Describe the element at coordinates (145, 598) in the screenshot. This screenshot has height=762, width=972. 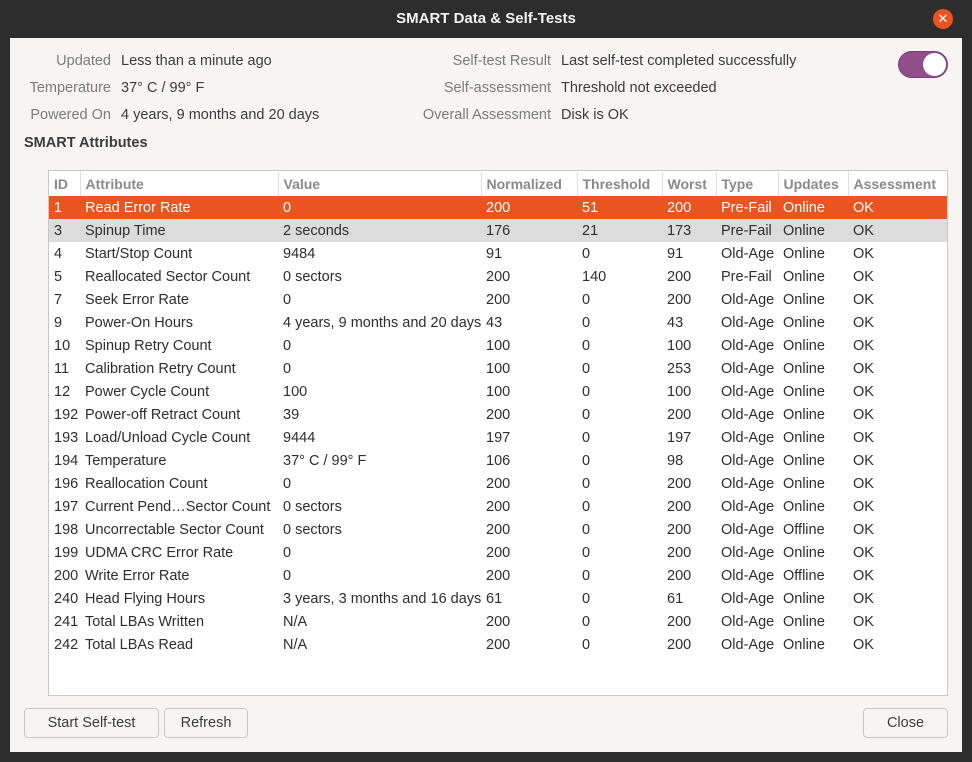
I see `cell-attribute: Head Flying Hours` at that location.